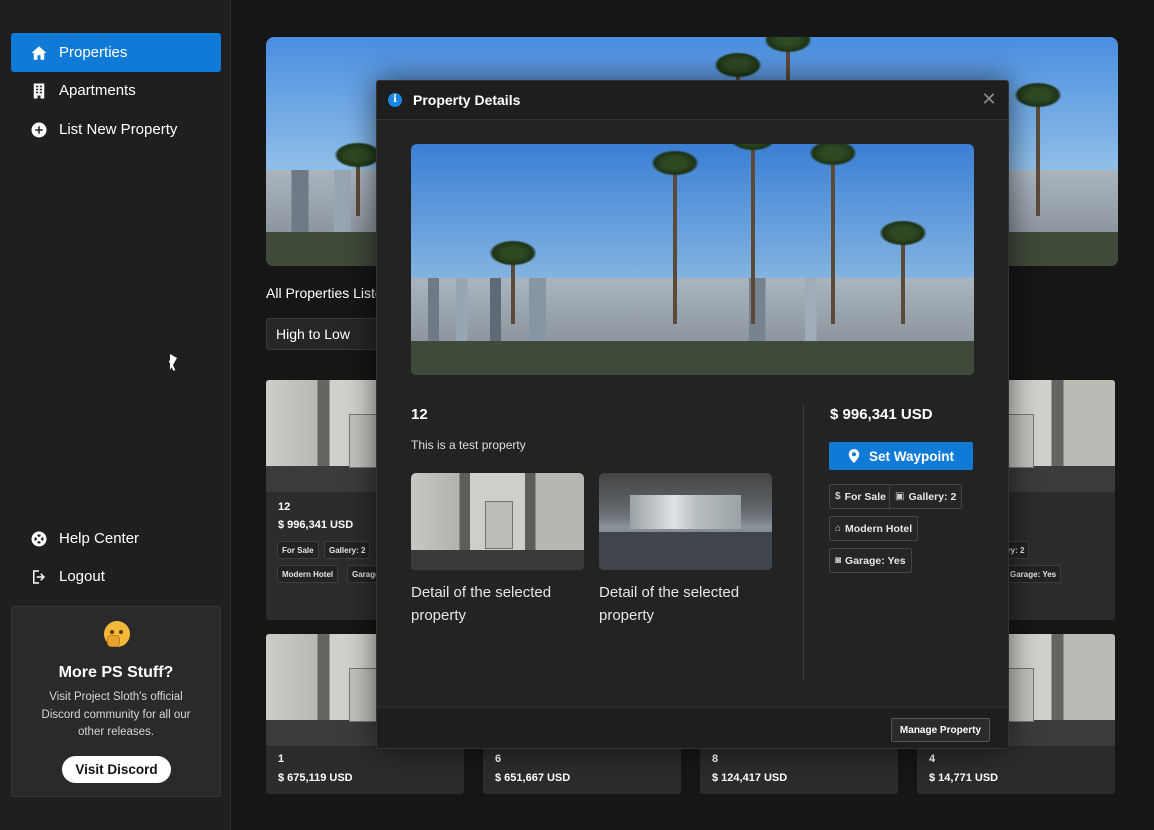 The height and width of the screenshot is (830, 1154). Describe the element at coordinates (692, 259) in the screenshot. I see `property-main-image` at that location.